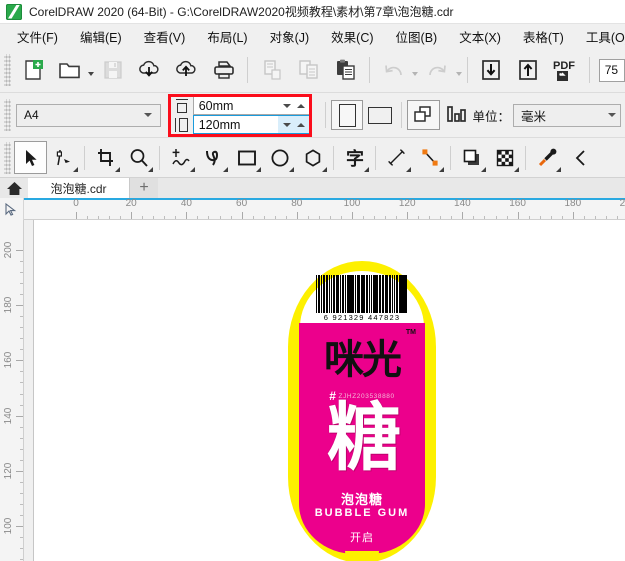 The height and width of the screenshot is (561, 625). What do you see at coordinates (565, 70) in the screenshot?
I see `publish-pdf-button: PDF` at bounding box center [565, 70].